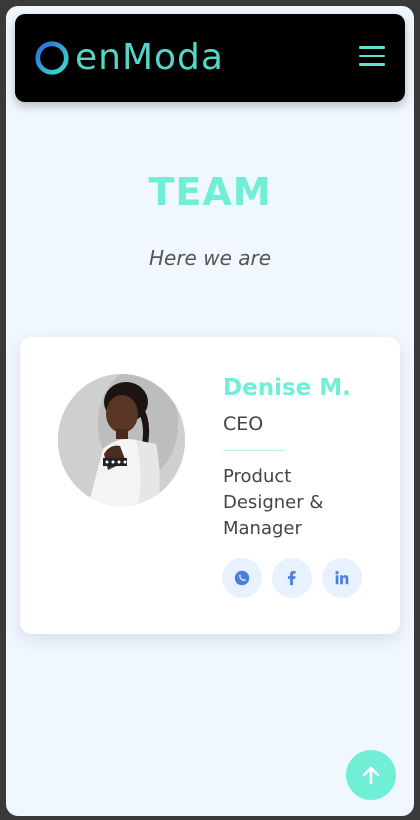 The width and height of the screenshot is (420, 820). I want to click on member-avatar, so click(121, 440).